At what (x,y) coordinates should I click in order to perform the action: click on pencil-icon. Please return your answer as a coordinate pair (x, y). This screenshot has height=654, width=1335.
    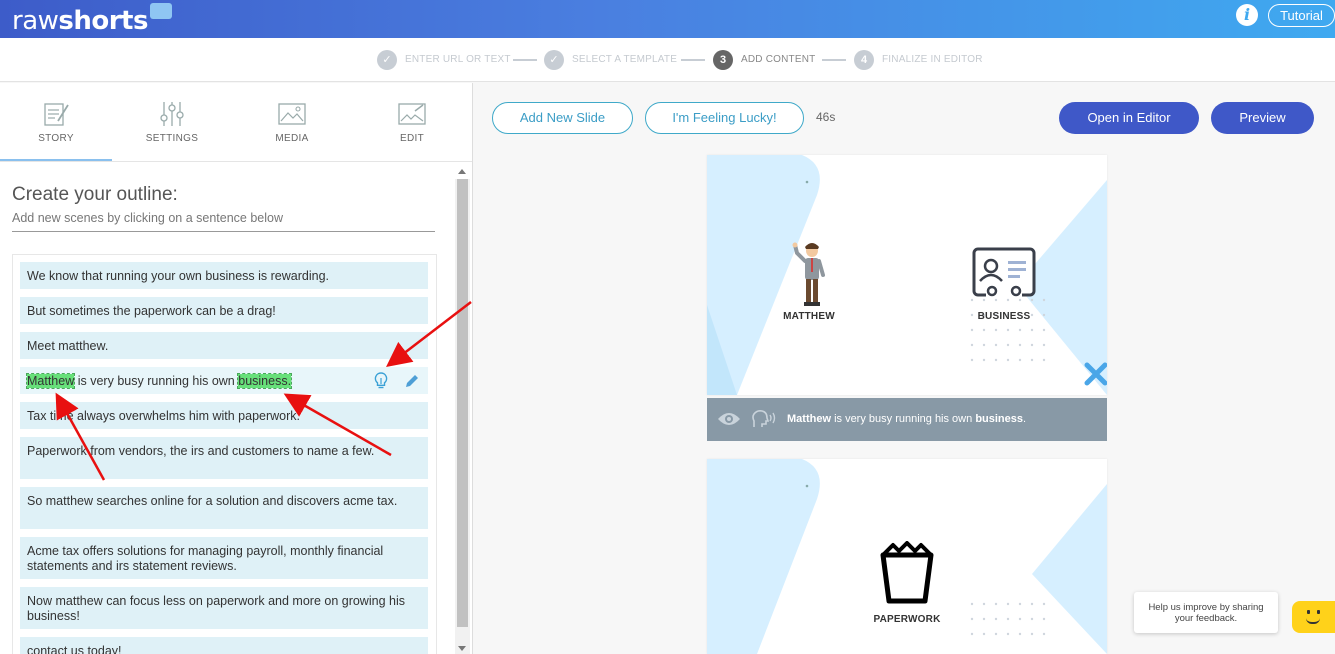
    Looking at the image, I should click on (412, 381).